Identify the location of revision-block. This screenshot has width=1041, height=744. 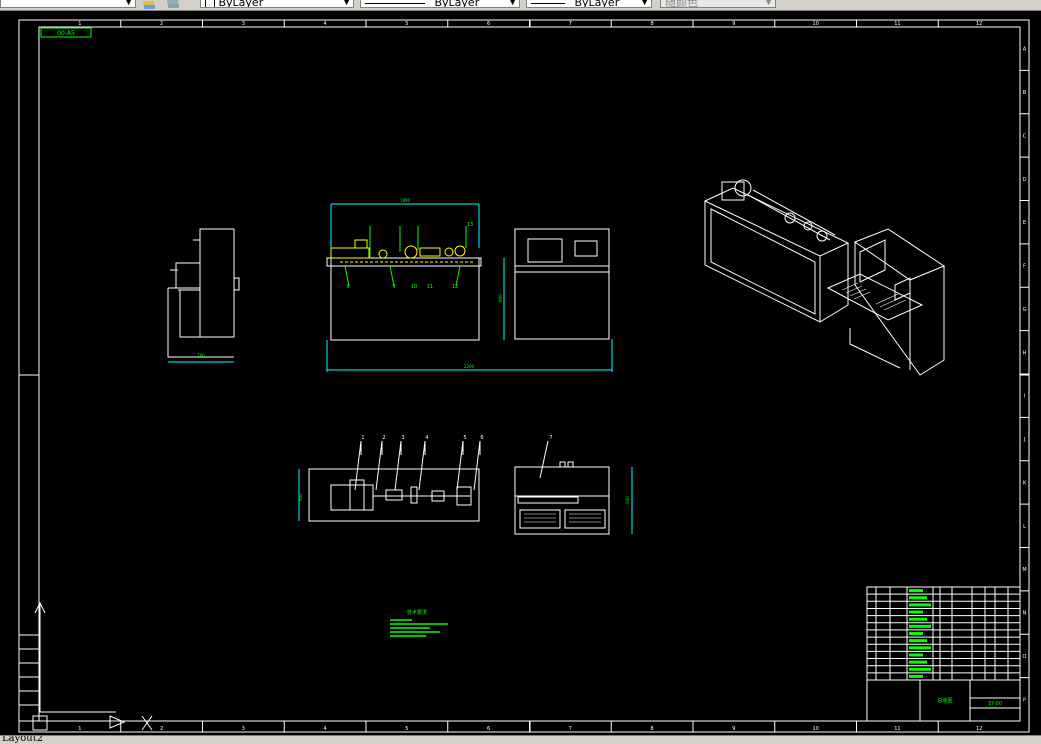
(29, 678).